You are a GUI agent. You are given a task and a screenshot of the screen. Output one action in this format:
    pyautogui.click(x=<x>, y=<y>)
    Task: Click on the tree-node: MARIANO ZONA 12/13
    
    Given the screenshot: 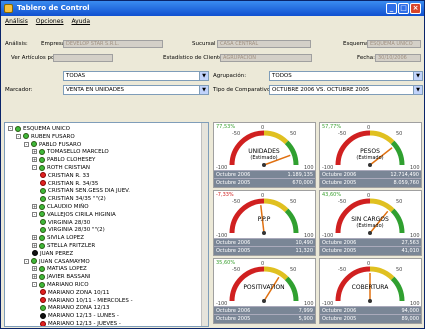 What is the action you would take?
    pyautogui.click(x=74, y=308)
    